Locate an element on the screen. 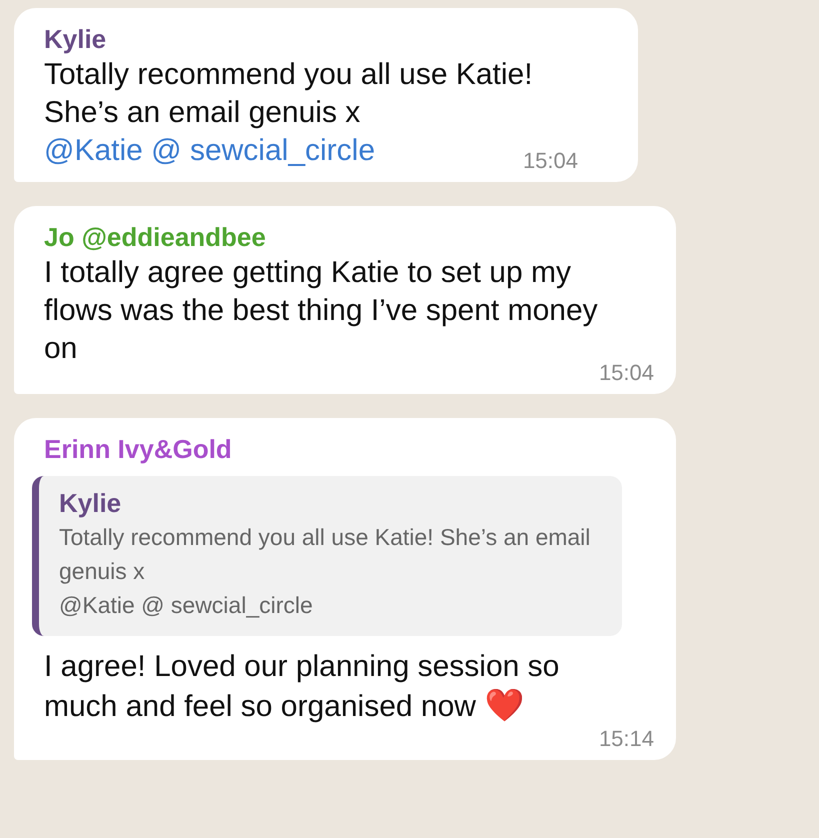  message-text: I agree! Loved our planning session so much and feel so organised now ❤ is located at coordinates (302, 687).